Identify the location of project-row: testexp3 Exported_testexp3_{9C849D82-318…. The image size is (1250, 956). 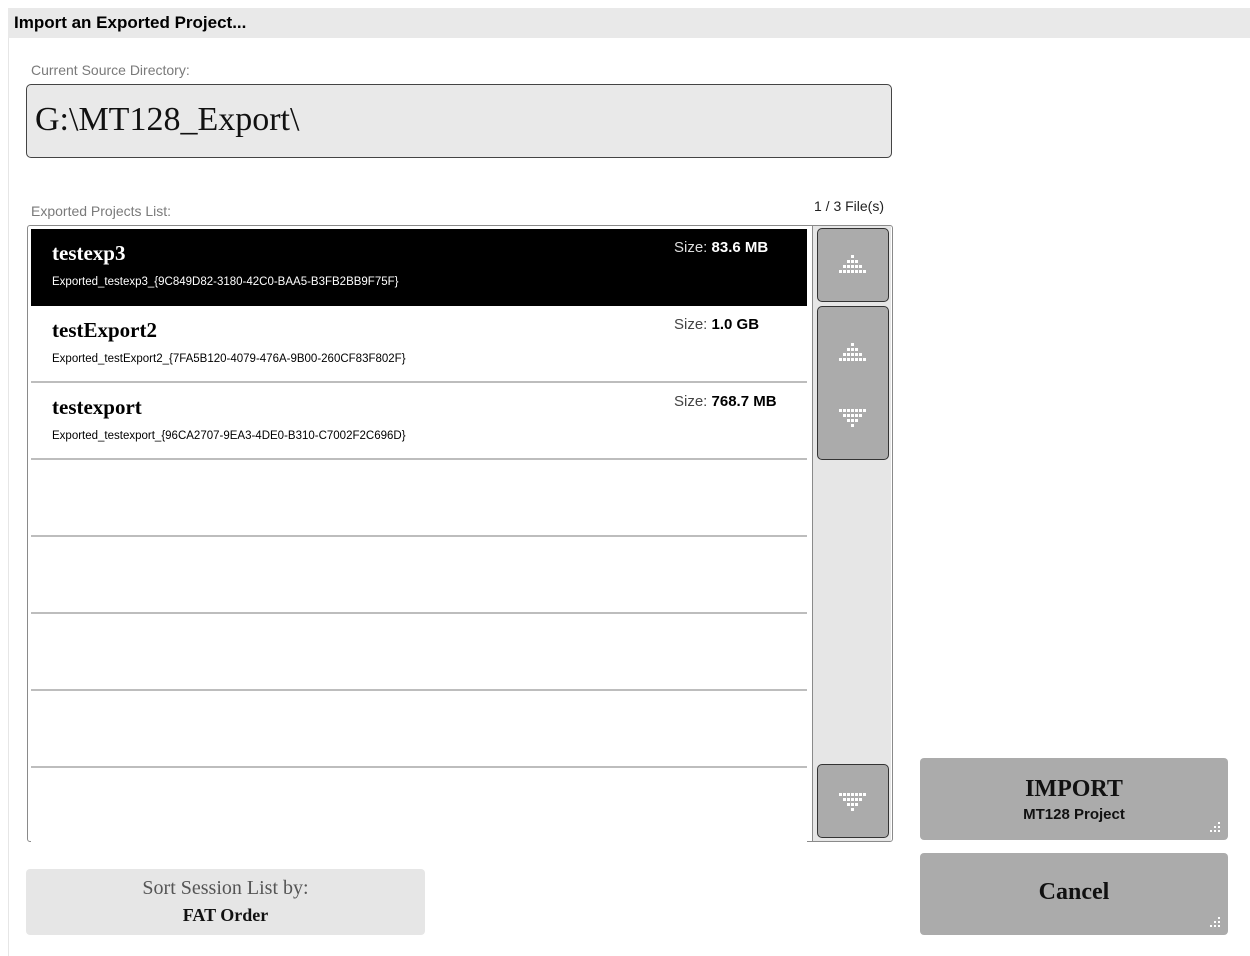
(419, 267).